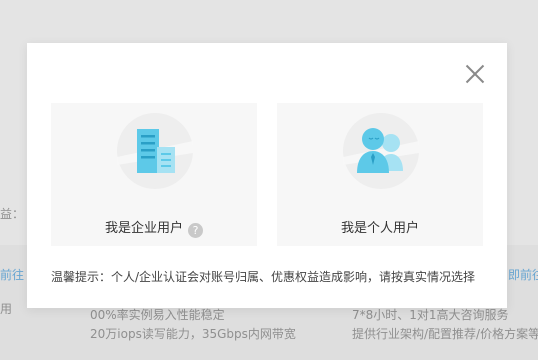  I want to click on users-icon, so click(381, 151).